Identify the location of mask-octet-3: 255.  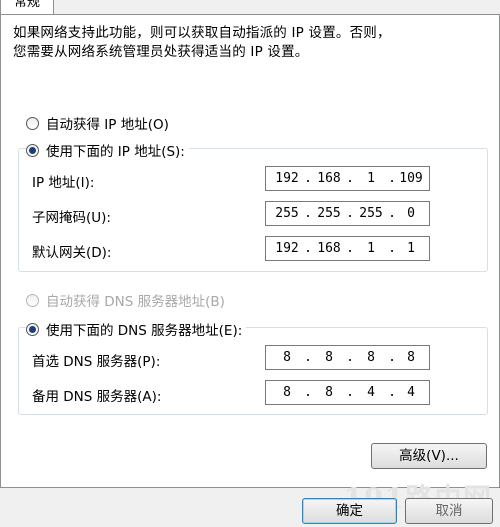
(371, 213).